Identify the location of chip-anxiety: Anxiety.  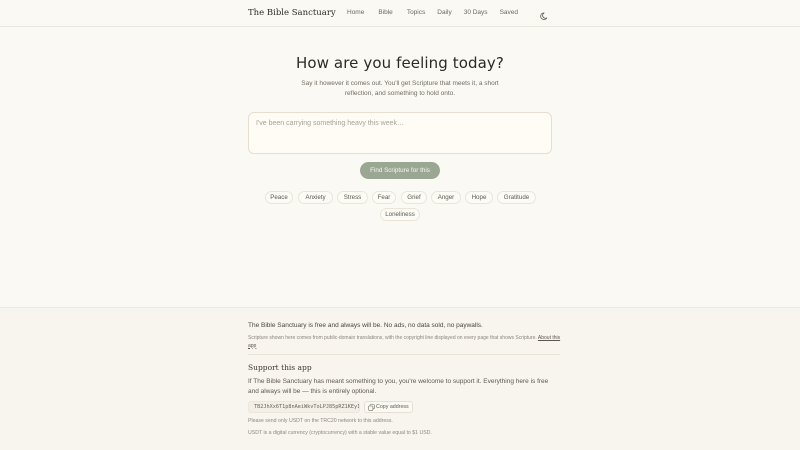
(315, 197).